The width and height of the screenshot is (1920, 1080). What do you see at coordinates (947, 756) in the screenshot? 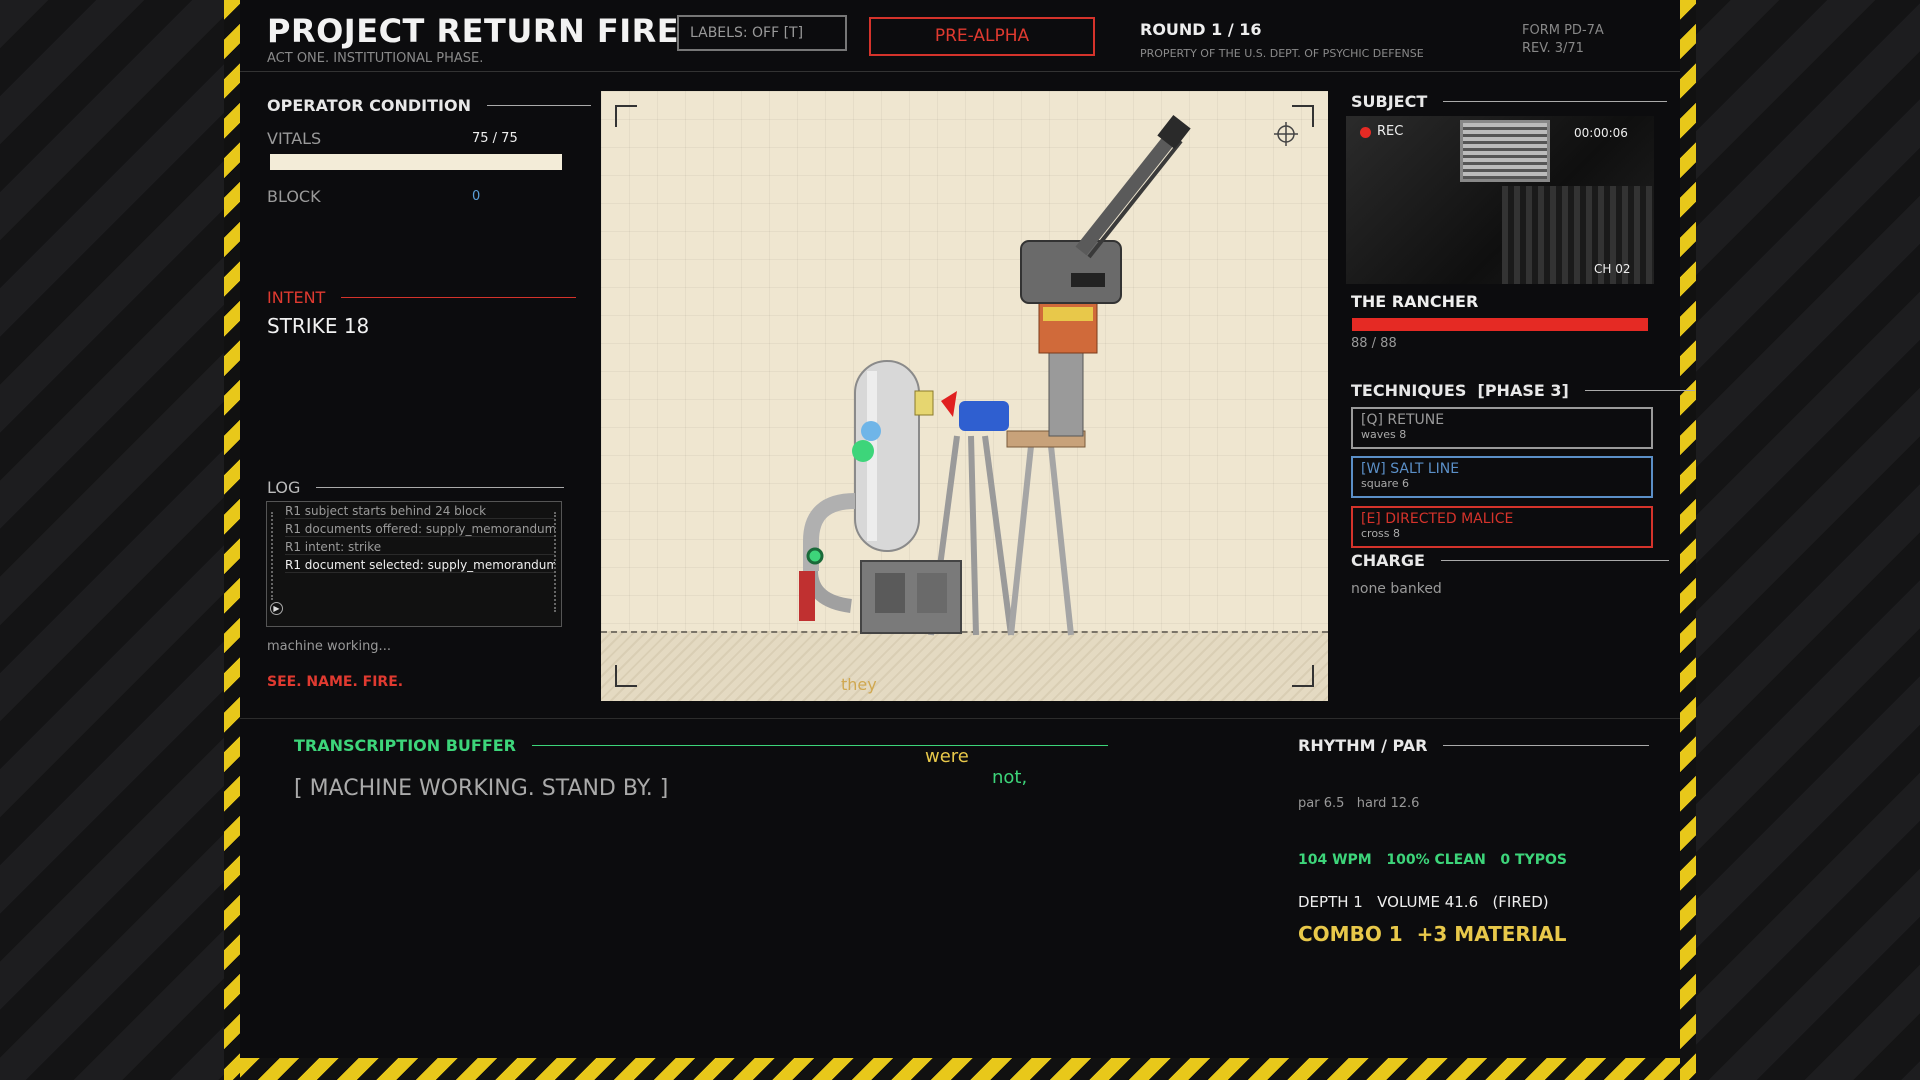
I see `floating-word: were` at bounding box center [947, 756].